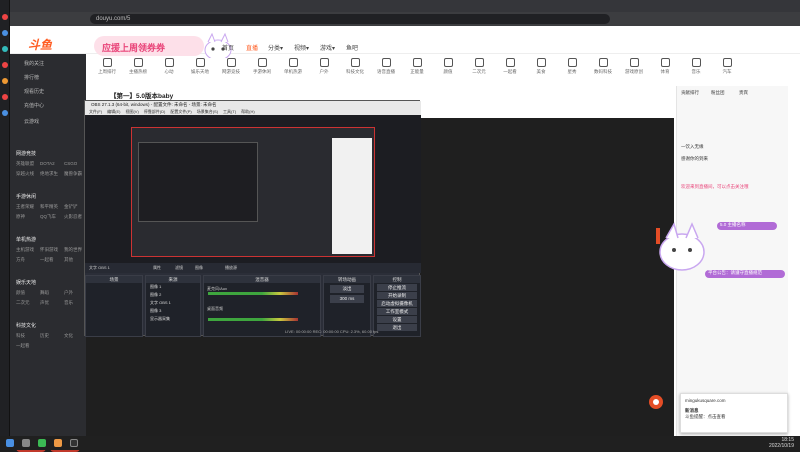 The image size is (800, 452). What do you see at coordinates (229, 111) in the screenshot?
I see `obs-menu-item: 工具(T)` at bounding box center [229, 111].